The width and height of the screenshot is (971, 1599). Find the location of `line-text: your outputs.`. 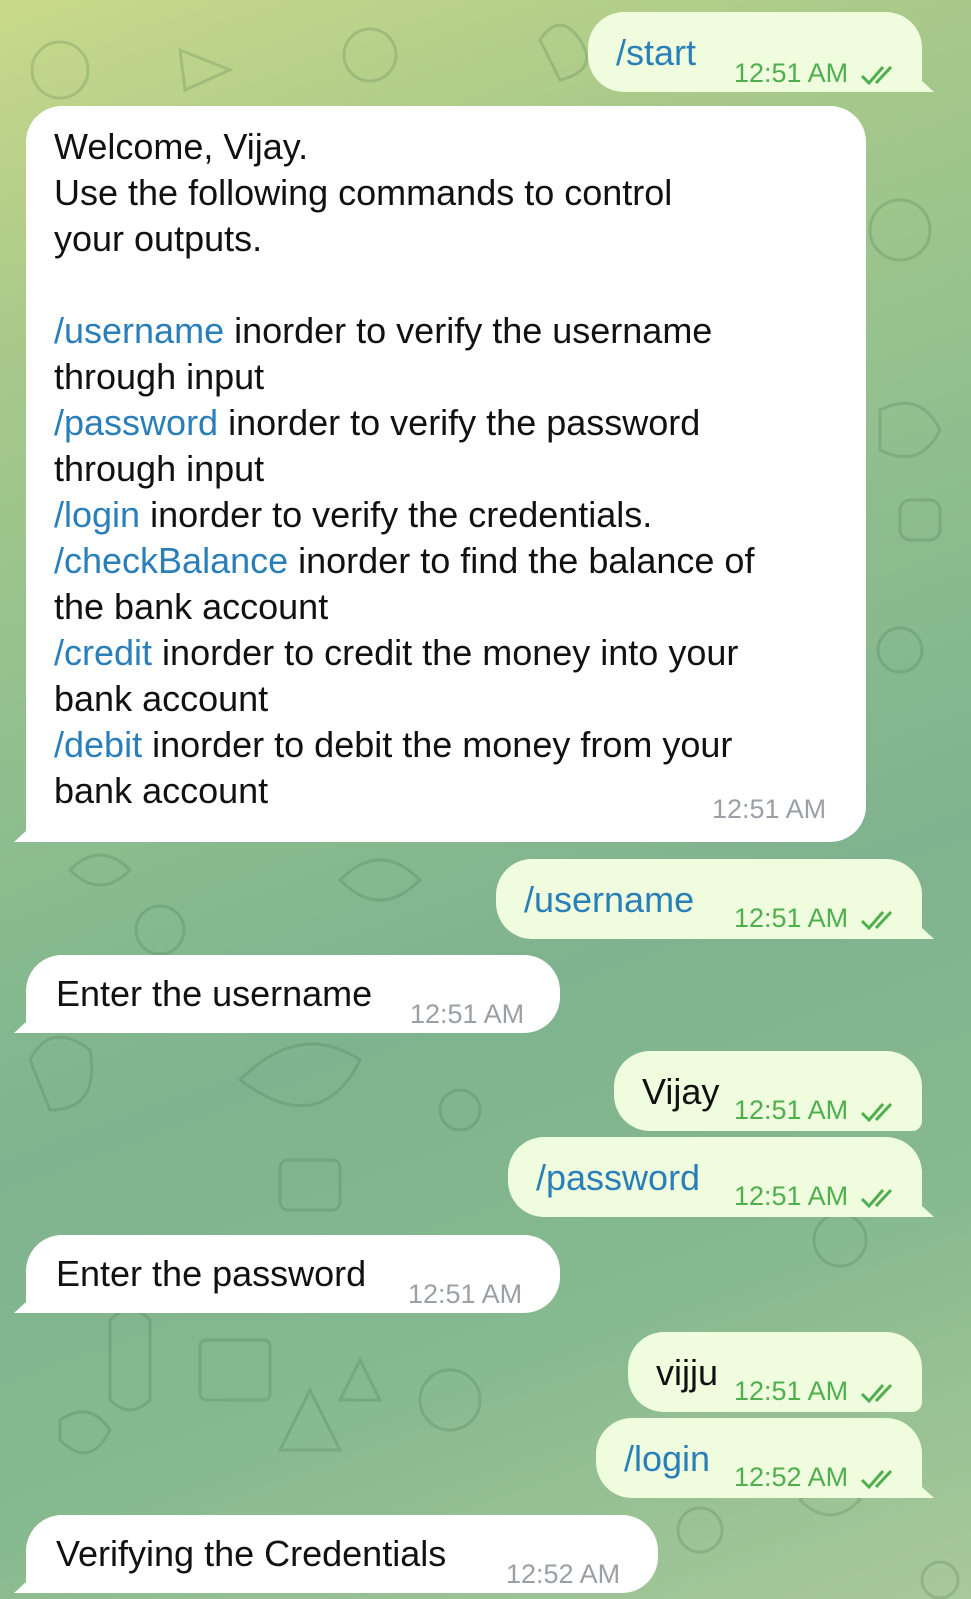

line-text: your outputs. is located at coordinates (158, 238).